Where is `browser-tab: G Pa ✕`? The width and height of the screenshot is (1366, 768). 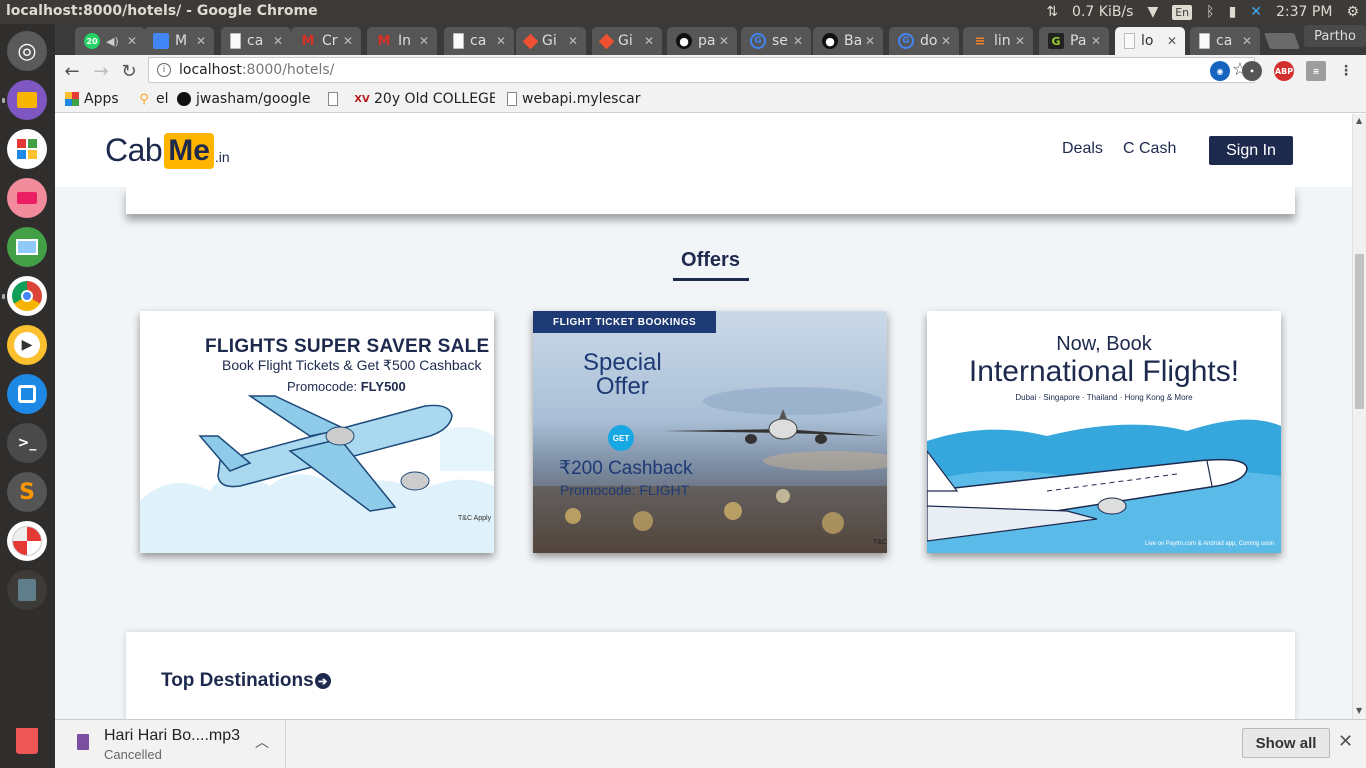
browser-tab: G Pa ✕ is located at coordinates (1074, 41).